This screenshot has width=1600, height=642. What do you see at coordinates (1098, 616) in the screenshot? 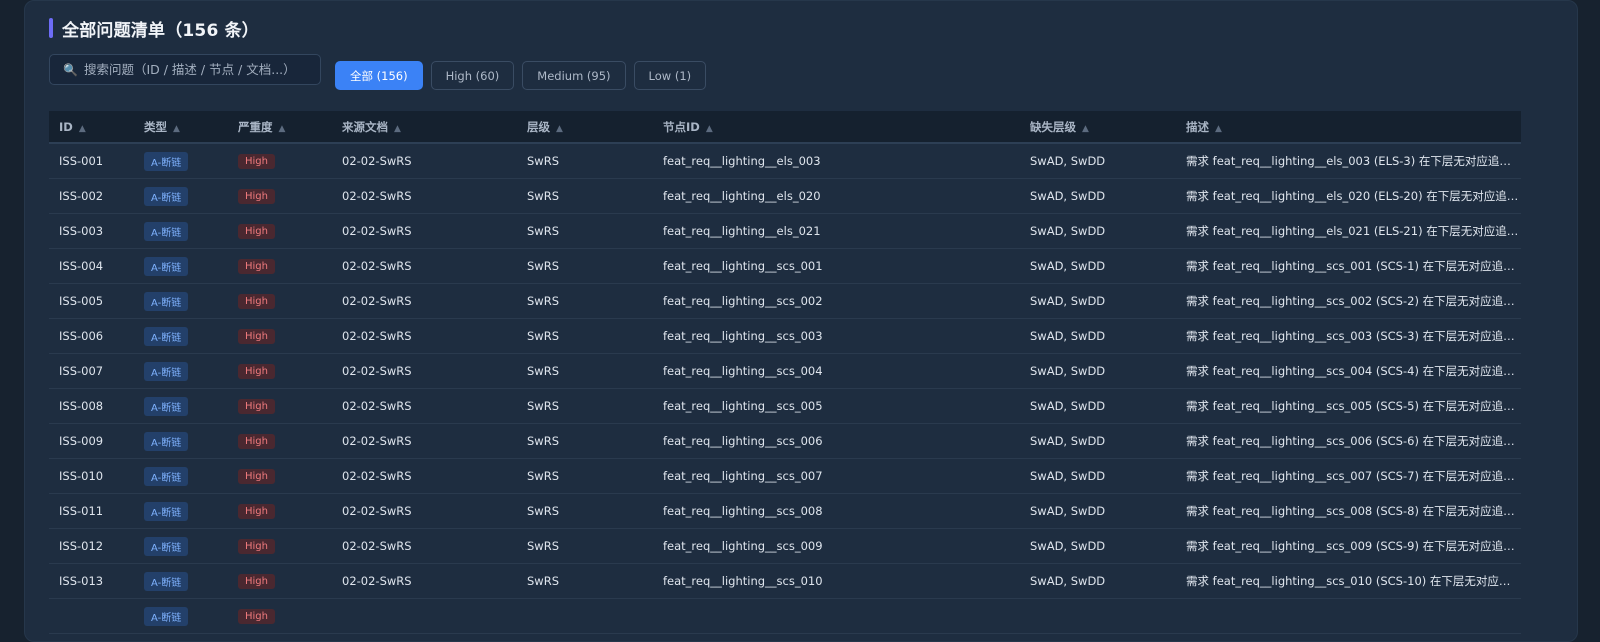
I see `cell-missing-level` at bounding box center [1098, 616].